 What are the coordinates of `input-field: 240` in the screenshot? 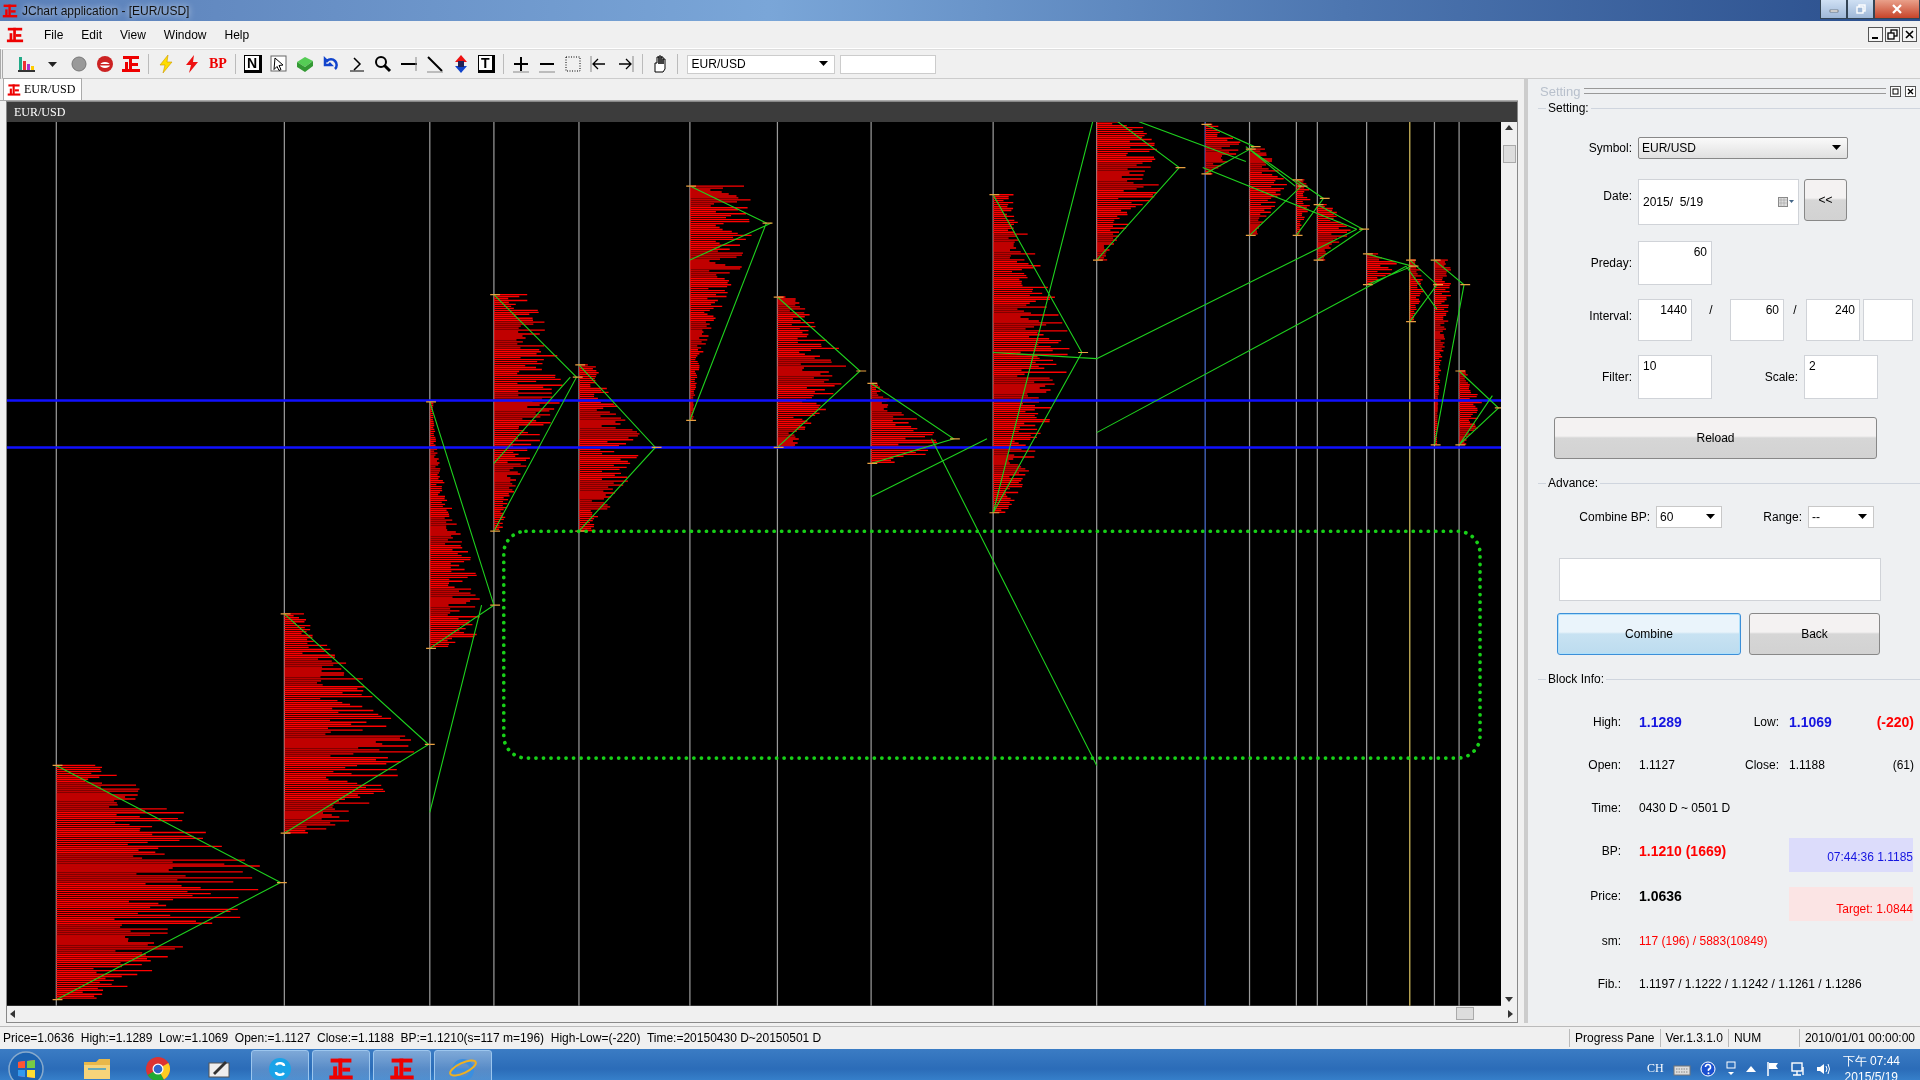 It's located at (1833, 320).